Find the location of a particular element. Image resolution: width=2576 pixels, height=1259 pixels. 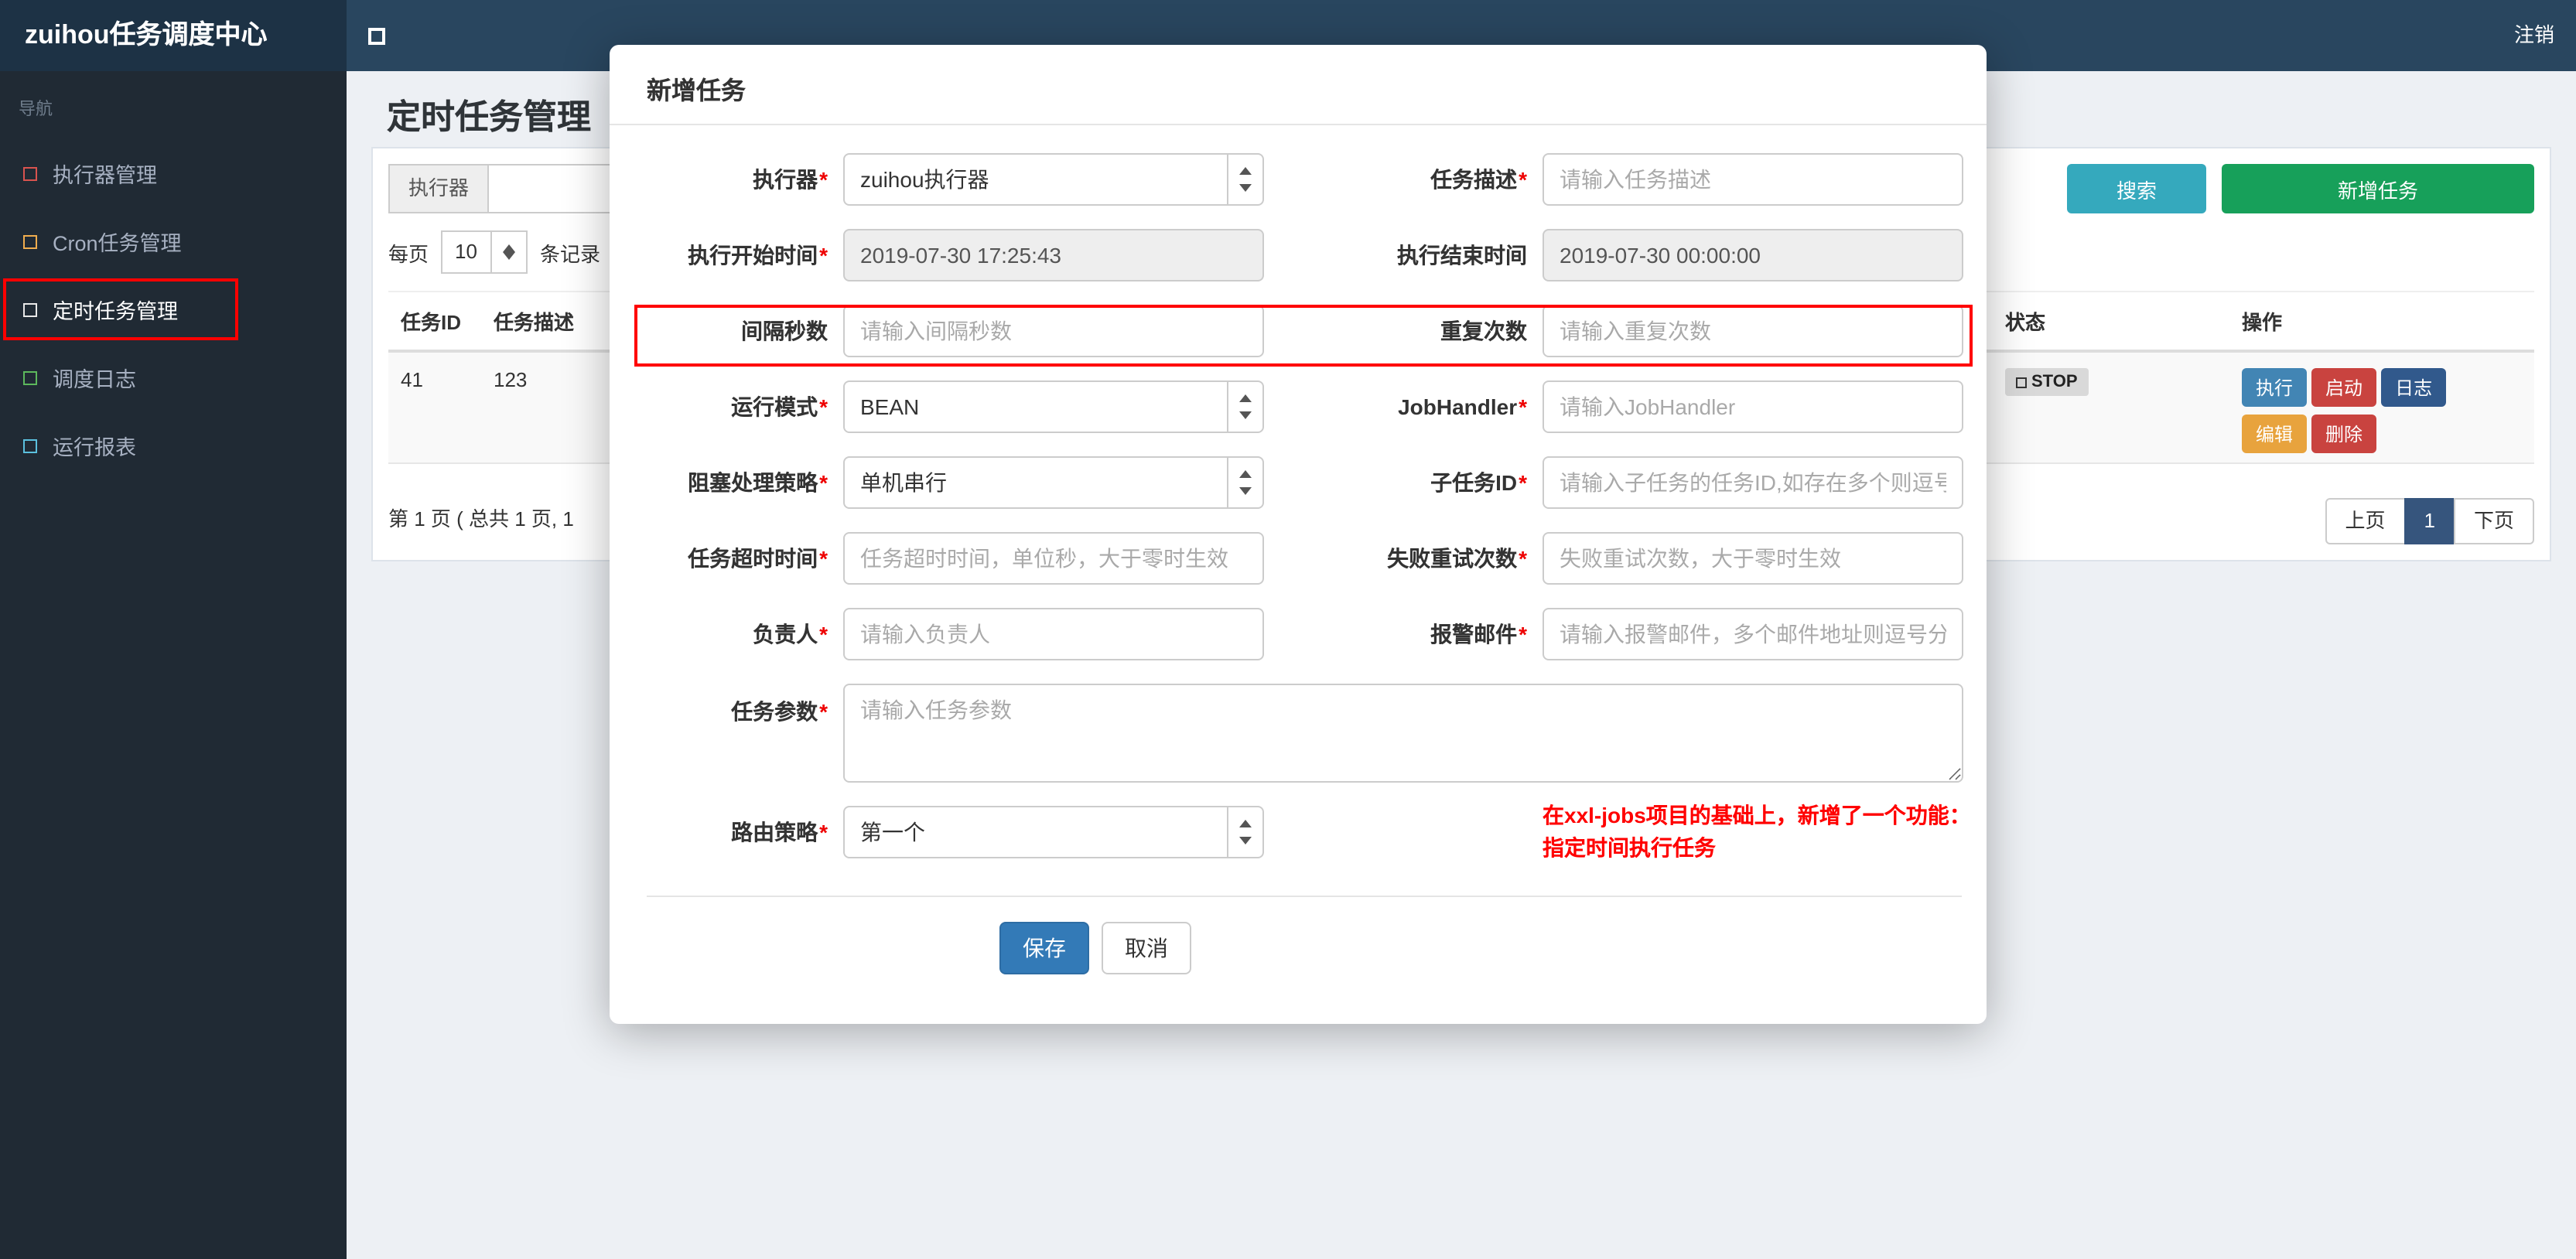

repeat-input is located at coordinates (1753, 331).